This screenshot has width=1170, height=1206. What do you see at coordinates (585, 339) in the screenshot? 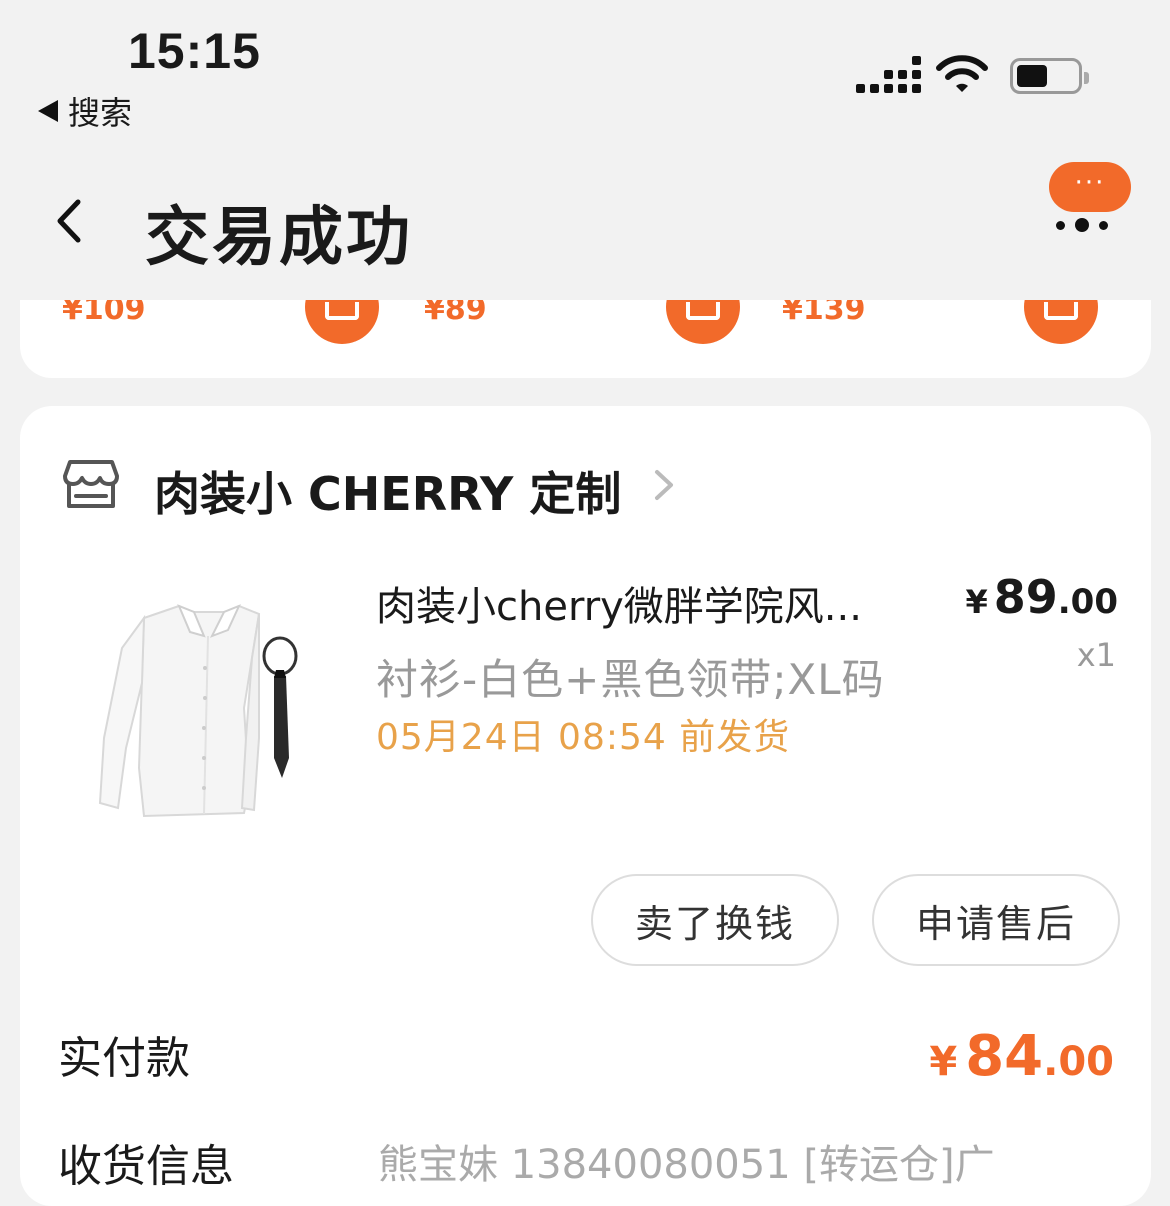
I see `recommendation-strip: ¥109 ¥89 ¥139` at bounding box center [585, 339].